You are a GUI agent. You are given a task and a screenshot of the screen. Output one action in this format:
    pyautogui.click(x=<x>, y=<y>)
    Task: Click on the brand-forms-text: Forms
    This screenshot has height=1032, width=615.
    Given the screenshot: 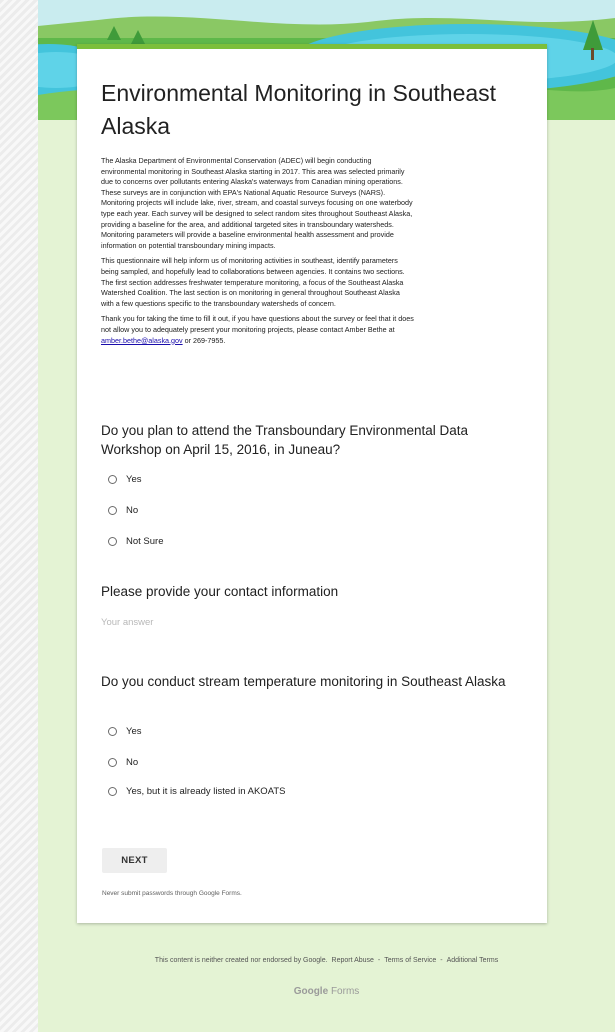 What is the action you would take?
    pyautogui.click(x=345, y=991)
    